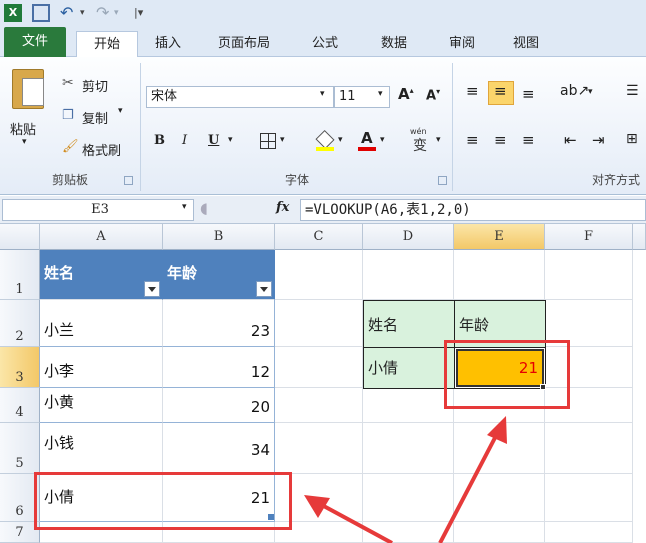  I want to click on paste-icon, so click(28, 89).